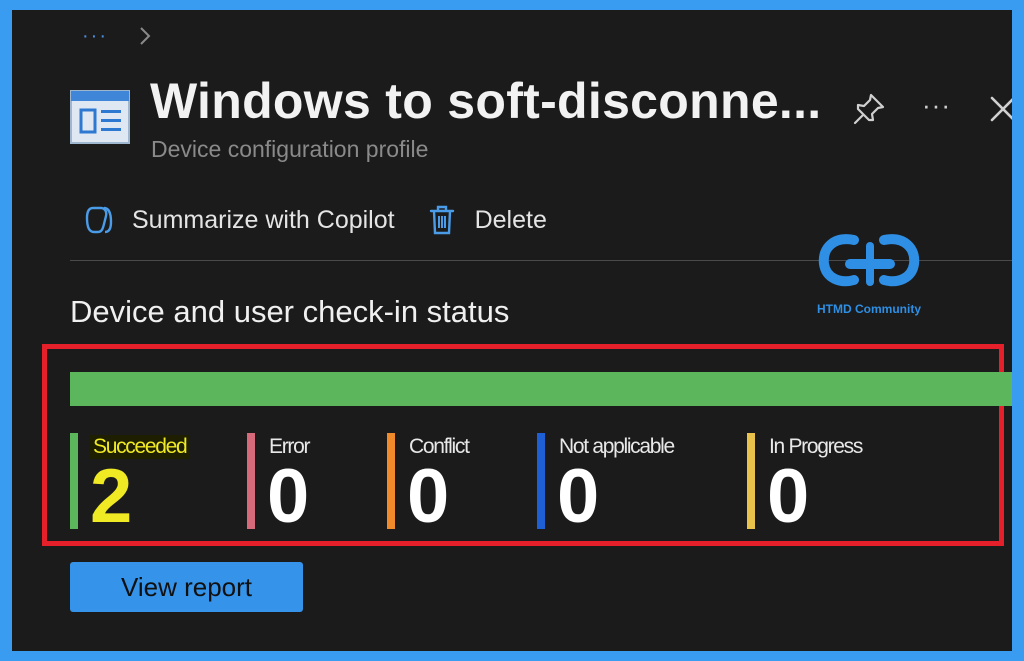 The width and height of the screenshot is (1024, 661). Describe the element at coordinates (869, 260) in the screenshot. I see `htmd-logo` at that location.